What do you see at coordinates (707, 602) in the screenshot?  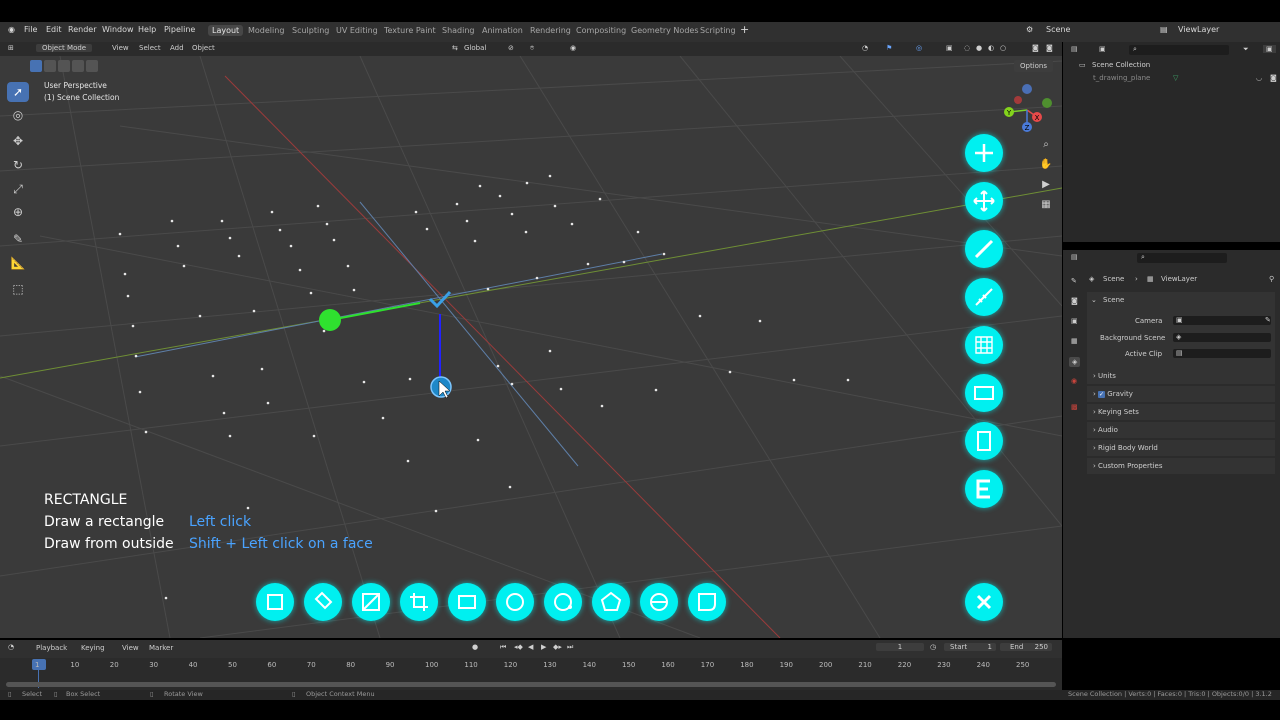 I see `rounded-rect-tool-button` at bounding box center [707, 602].